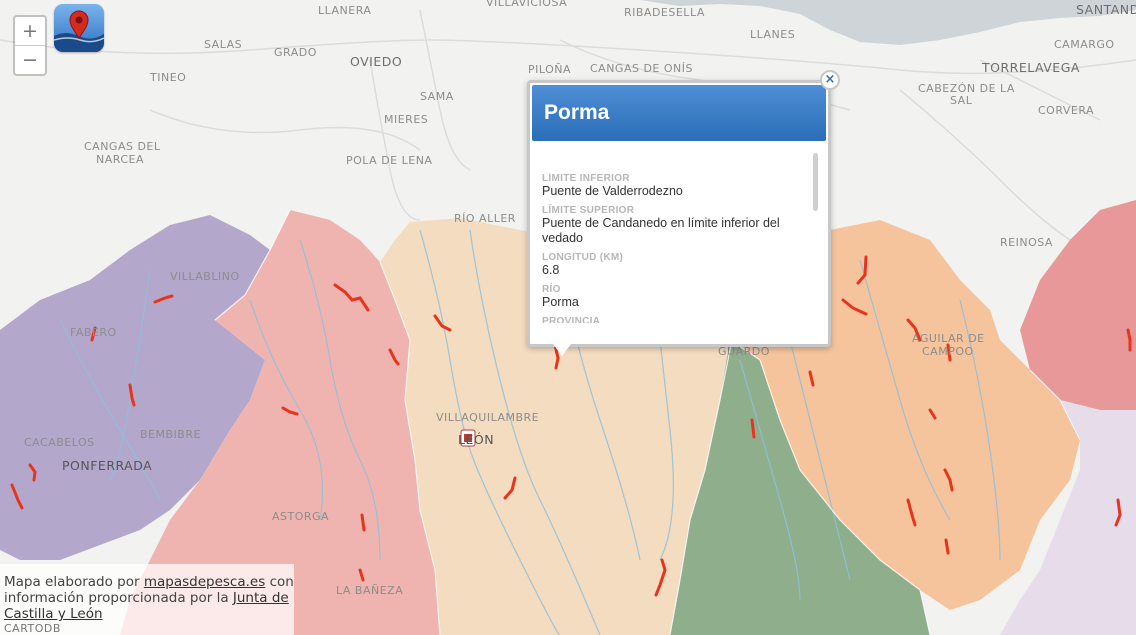 The height and width of the screenshot is (635, 1136). I want to click on popup-field-label: LONGITUD (KM), so click(583, 257).